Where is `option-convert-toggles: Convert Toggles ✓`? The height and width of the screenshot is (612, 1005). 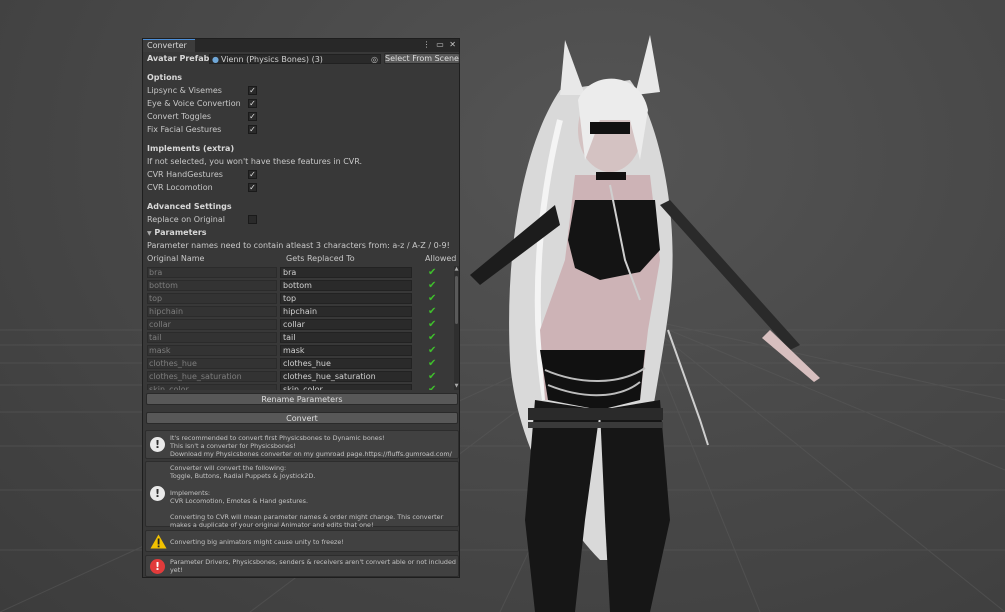
option-convert-toggles: Convert Toggles ✓ is located at coordinates (301, 117).